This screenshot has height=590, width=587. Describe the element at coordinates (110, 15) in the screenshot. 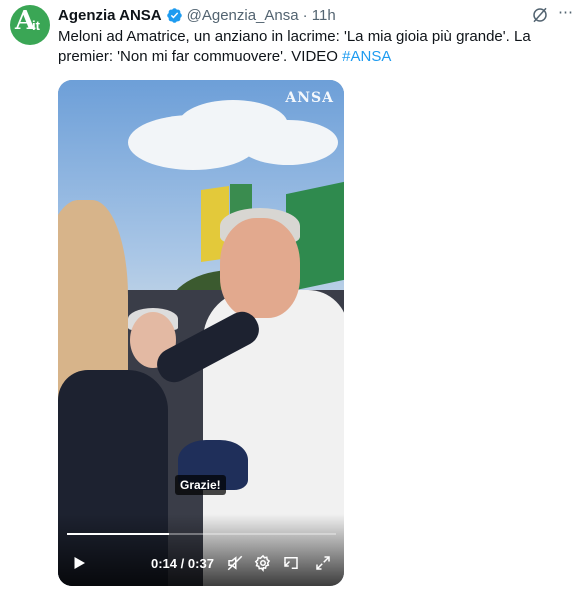

I see `author-name: Agenzia ANSA` at that location.